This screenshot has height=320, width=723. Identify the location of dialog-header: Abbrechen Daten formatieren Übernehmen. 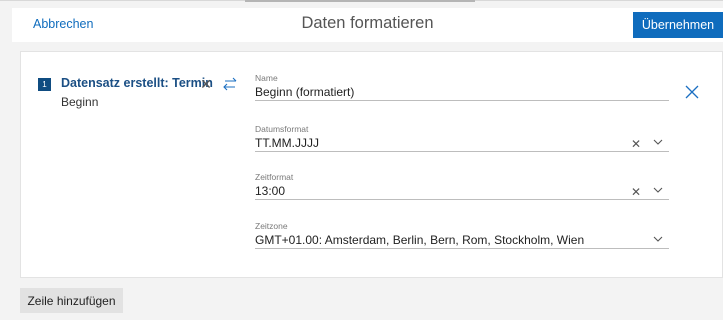
(367, 25).